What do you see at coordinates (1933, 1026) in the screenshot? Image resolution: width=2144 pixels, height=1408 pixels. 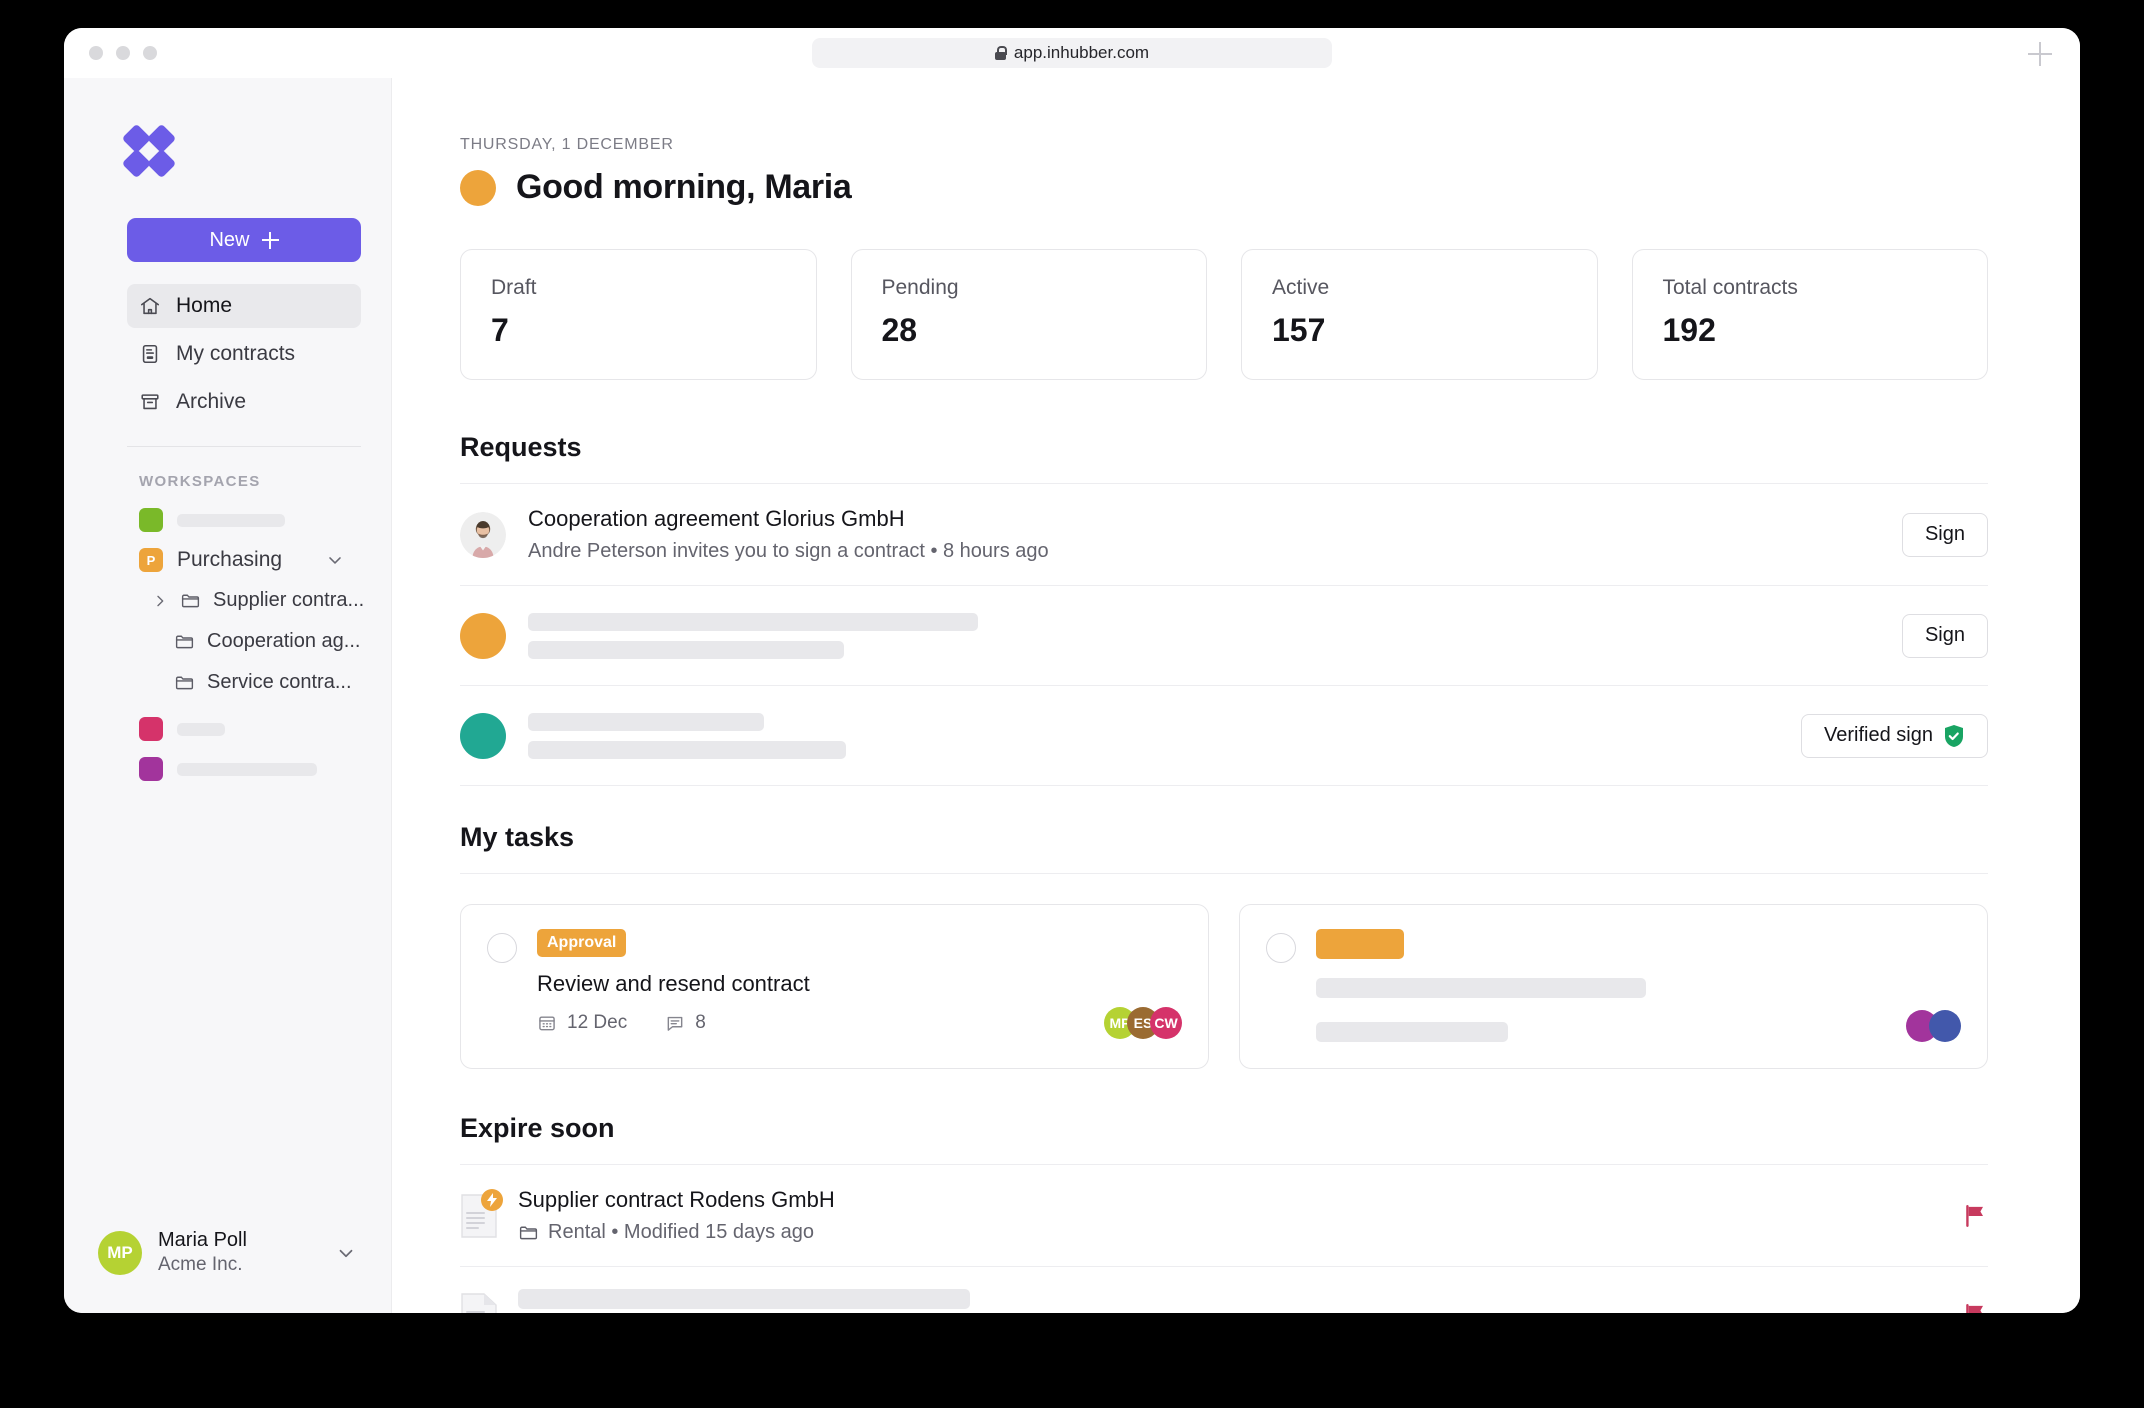 I see `task-assignees` at bounding box center [1933, 1026].